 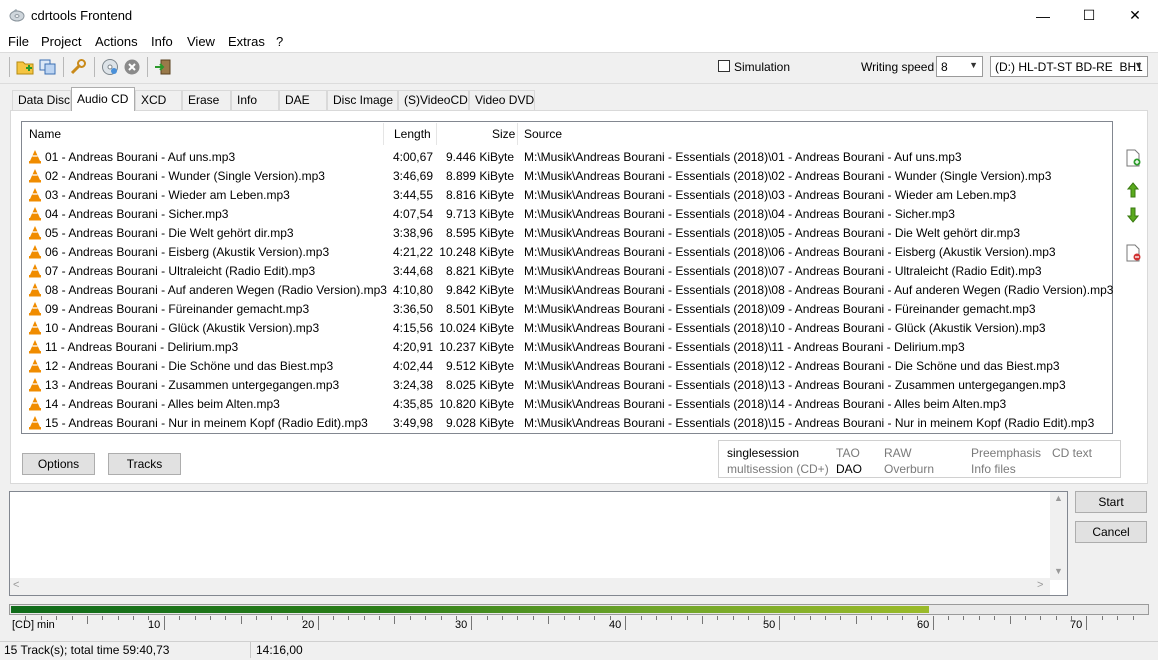 What do you see at coordinates (362, 100) in the screenshot?
I see `tab-disc-image: Disc Image` at bounding box center [362, 100].